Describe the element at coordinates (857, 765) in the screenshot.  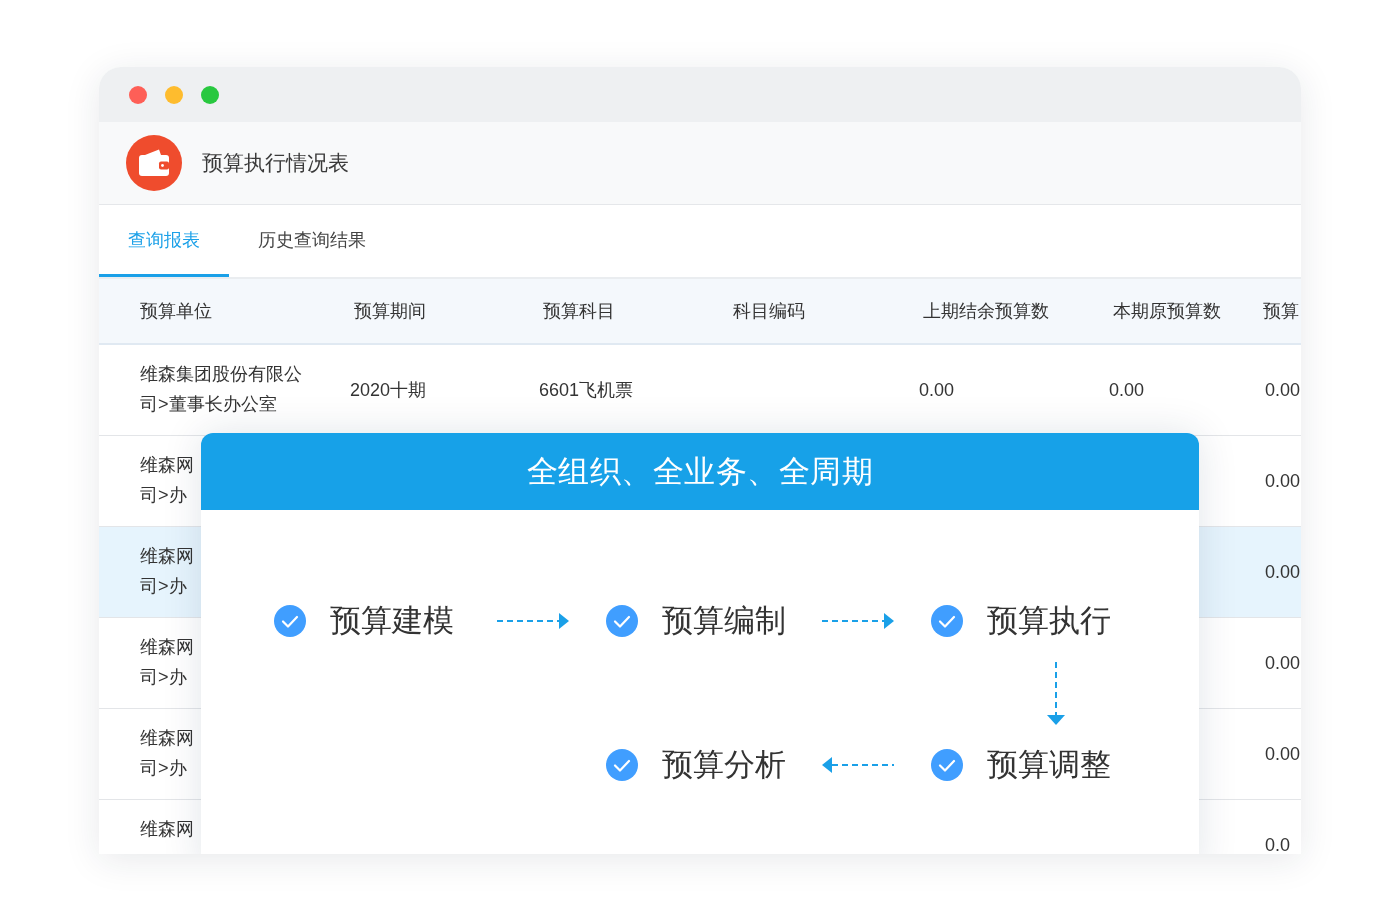
I see `left-arrow-icon` at that location.